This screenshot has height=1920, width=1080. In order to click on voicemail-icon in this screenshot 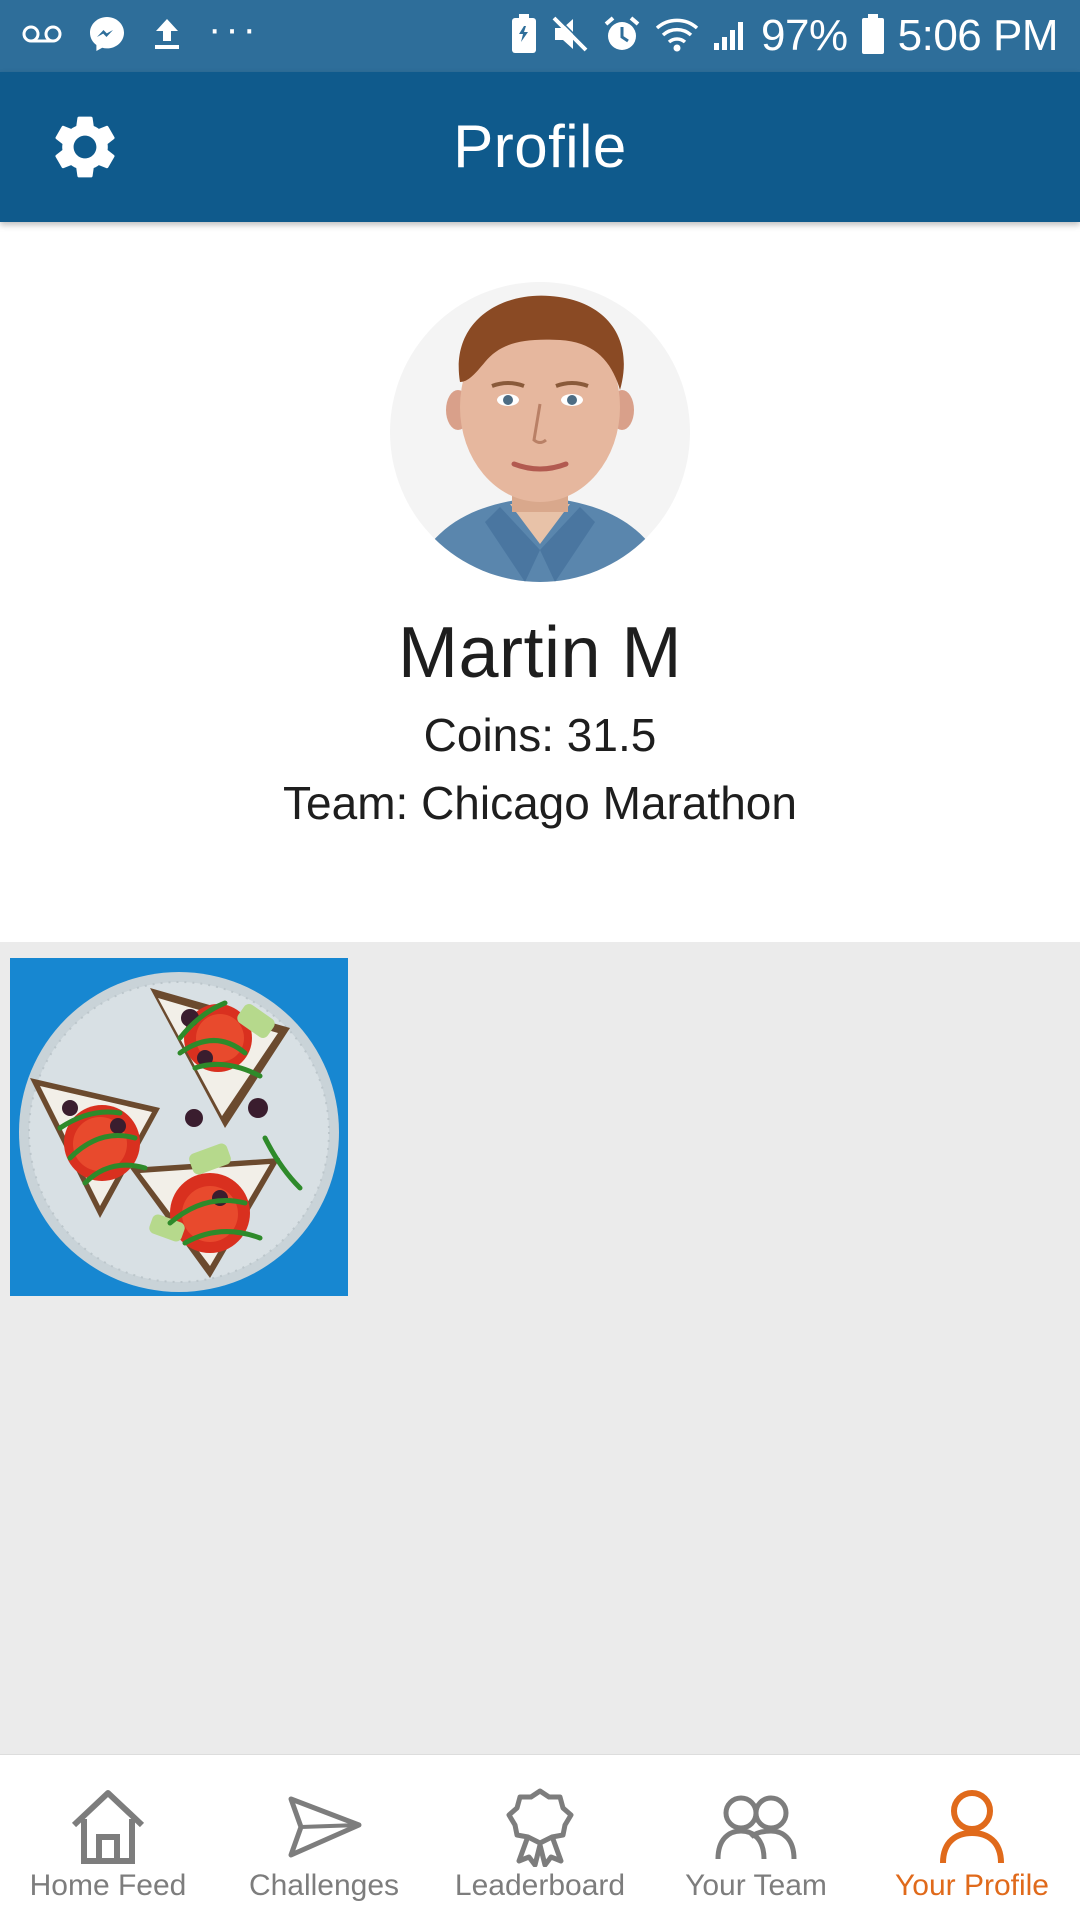, I will do `click(42, 36)`.